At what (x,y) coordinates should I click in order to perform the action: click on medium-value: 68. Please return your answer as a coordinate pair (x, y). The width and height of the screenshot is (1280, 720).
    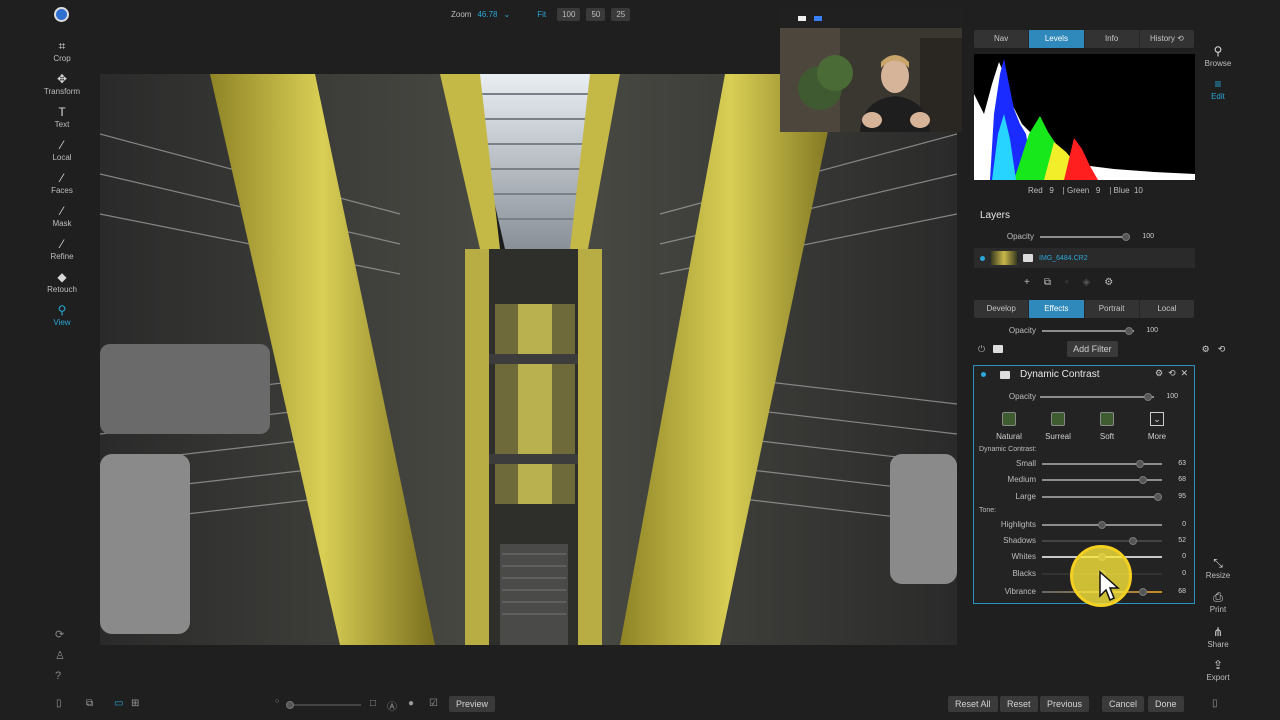
    Looking at the image, I should click on (1178, 479).